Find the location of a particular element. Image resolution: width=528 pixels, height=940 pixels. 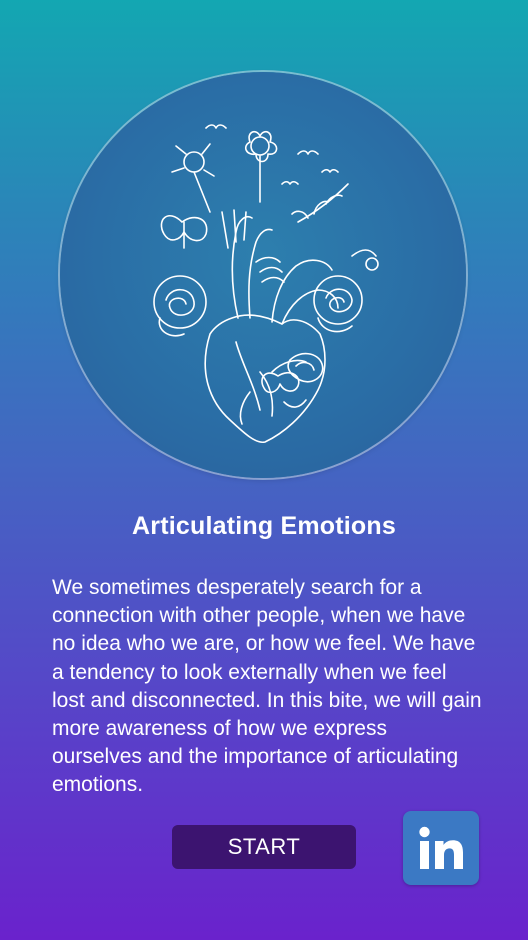

floral-heart-icon is located at coordinates (266, 284).